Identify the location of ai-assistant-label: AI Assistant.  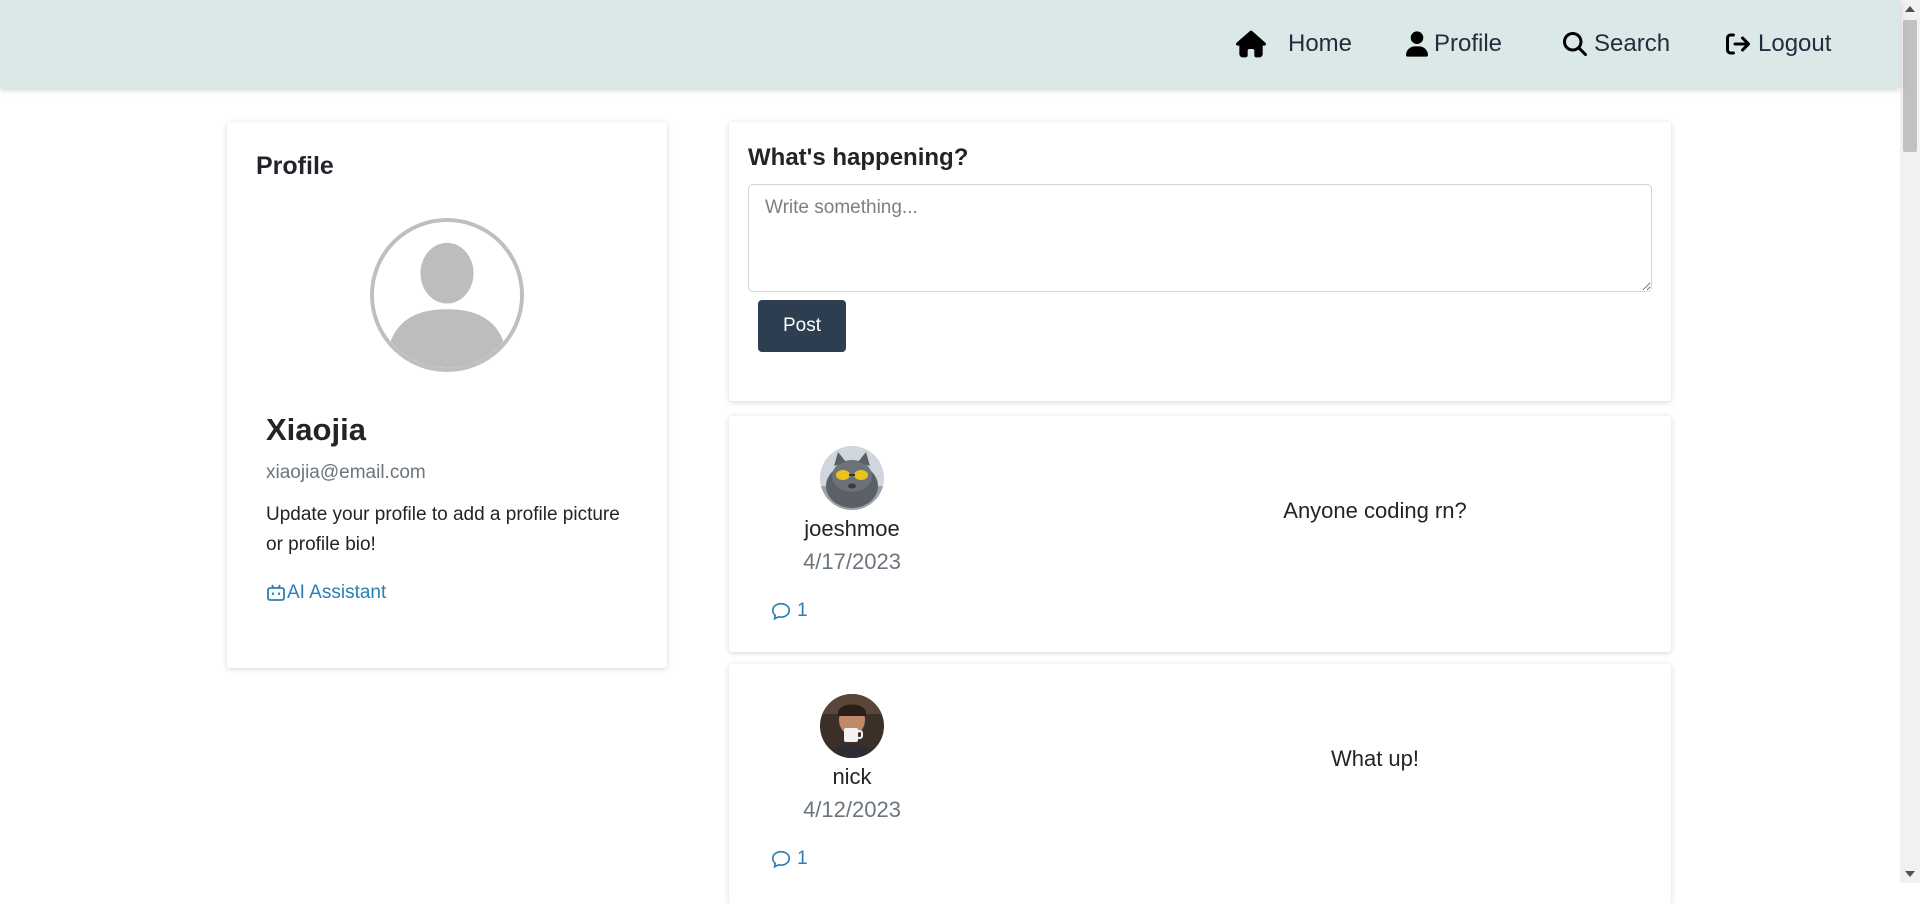
(337, 592).